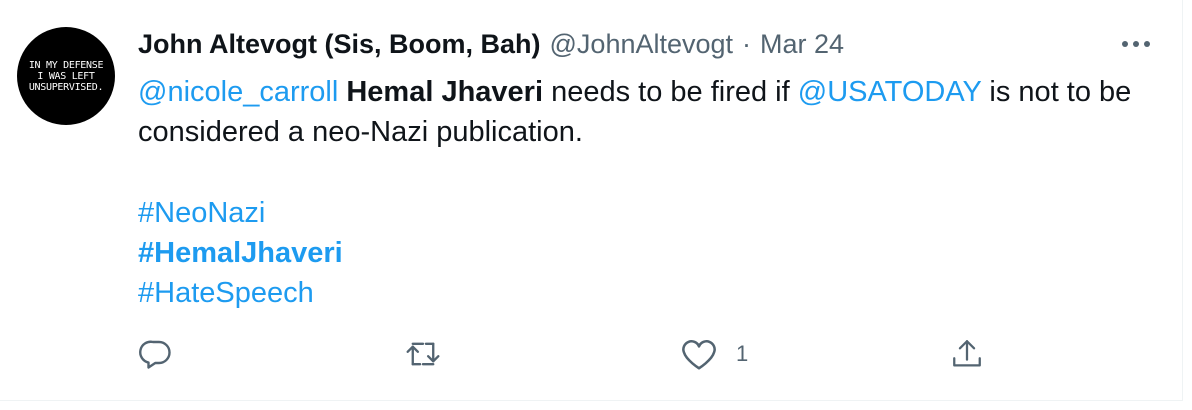  I want to click on mention-link: @nicole_carroll, so click(238, 92).